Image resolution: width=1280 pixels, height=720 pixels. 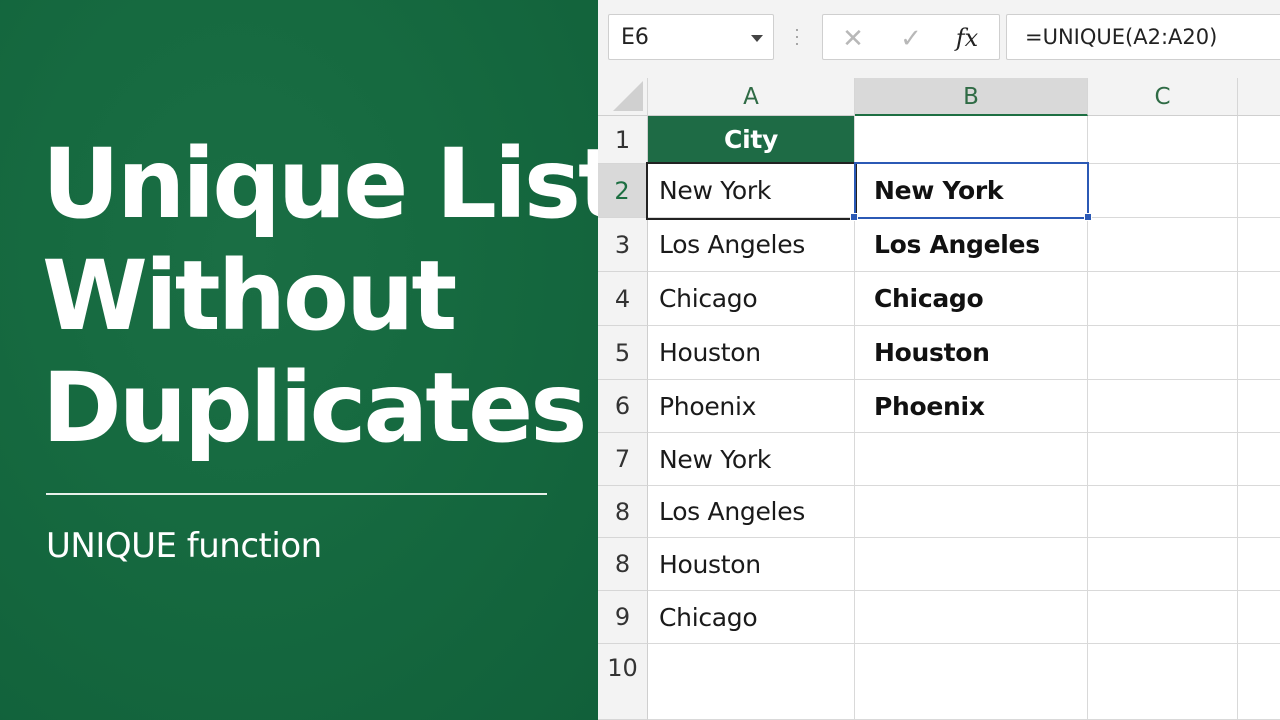 I want to click on cell-b: New York, so click(x=971, y=191).